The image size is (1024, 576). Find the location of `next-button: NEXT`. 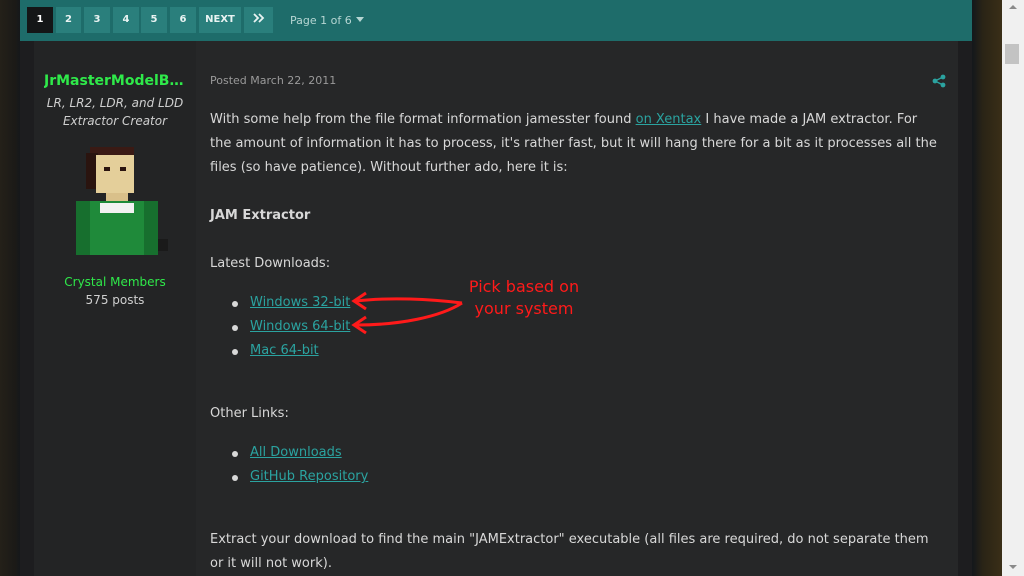

next-button: NEXT is located at coordinates (220, 20).